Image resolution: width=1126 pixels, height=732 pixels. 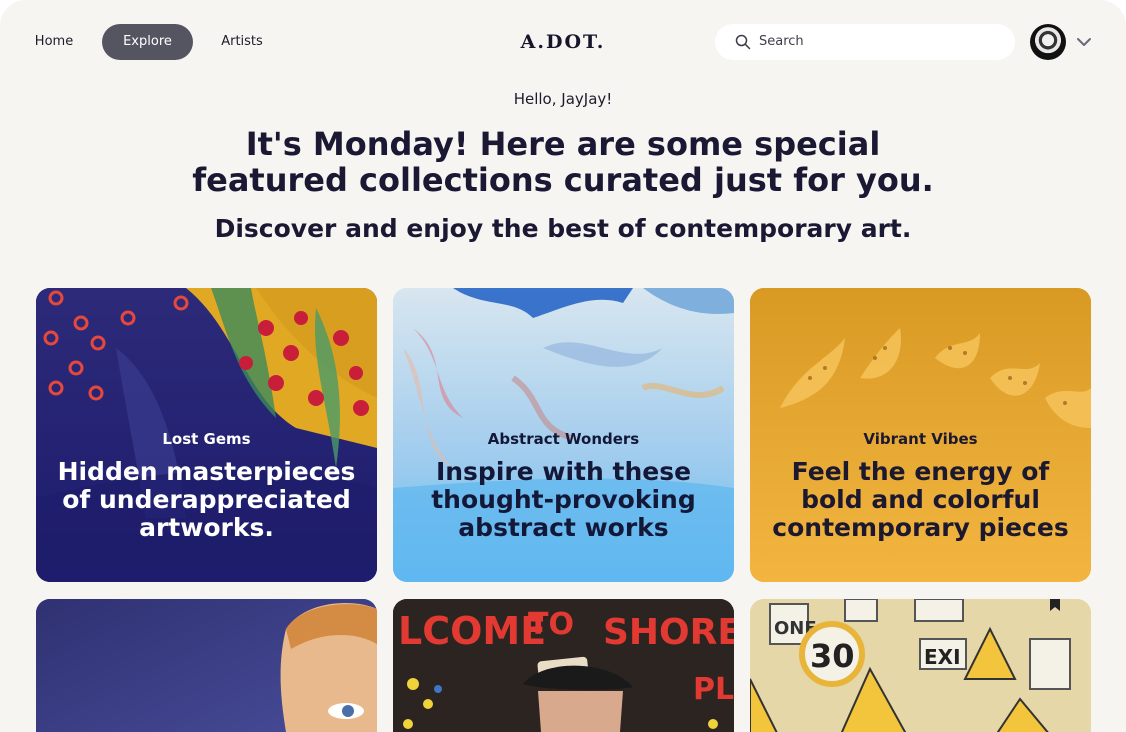 I want to click on greeting-text: Hello, JayJay!, so click(x=563, y=99).